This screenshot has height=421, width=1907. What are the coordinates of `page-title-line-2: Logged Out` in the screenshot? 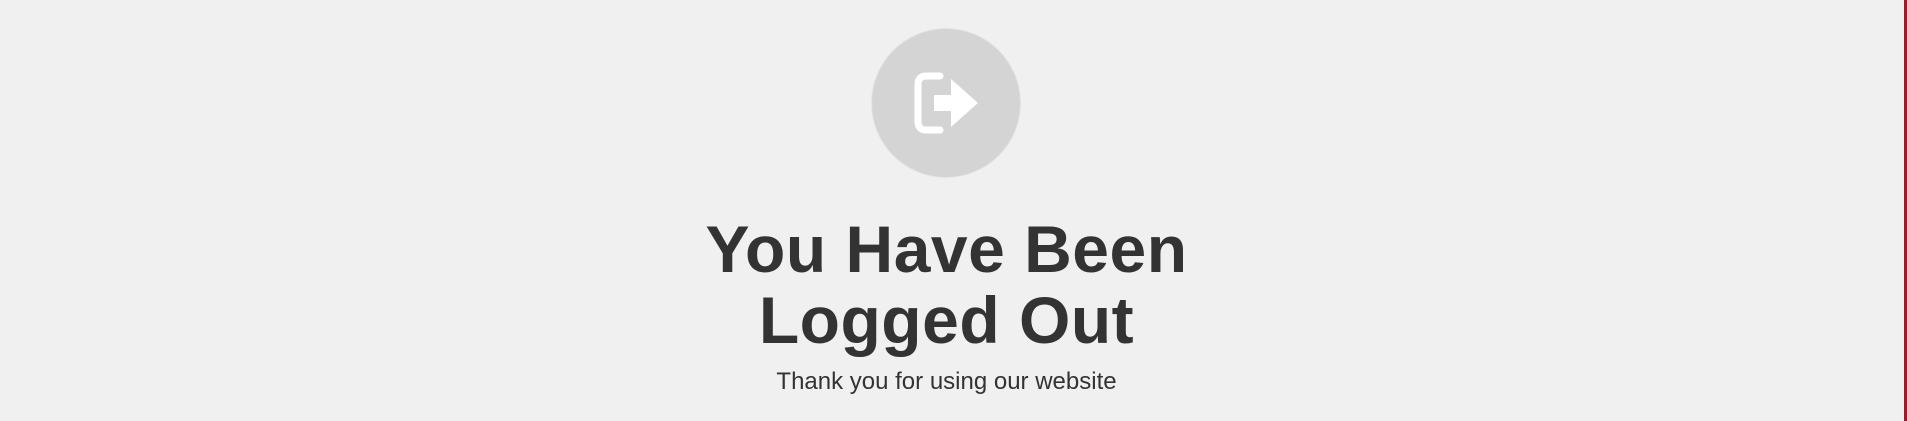 It's located at (946, 320).